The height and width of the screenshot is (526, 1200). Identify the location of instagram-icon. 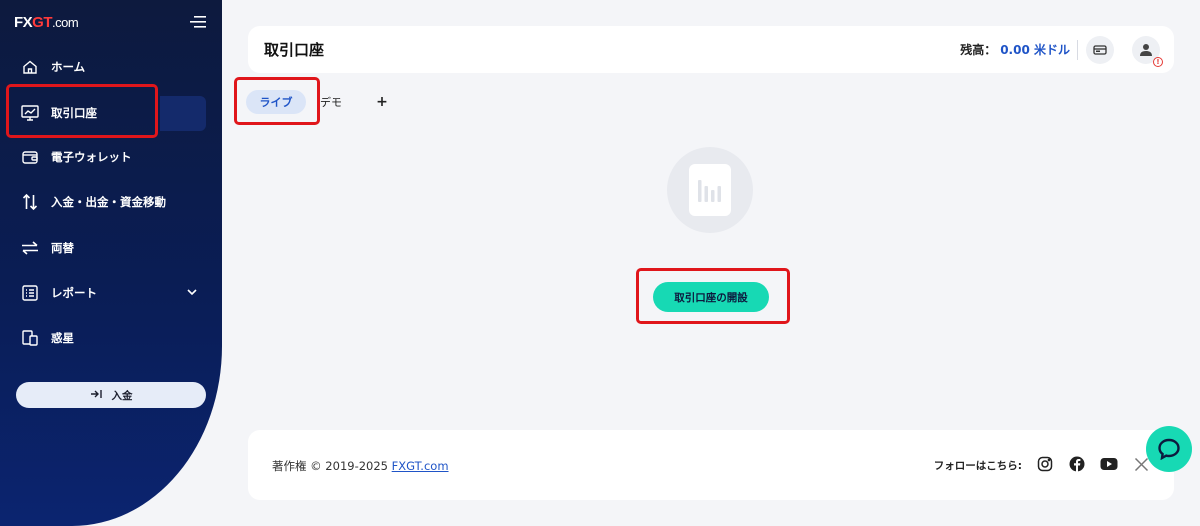
(1045, 464).